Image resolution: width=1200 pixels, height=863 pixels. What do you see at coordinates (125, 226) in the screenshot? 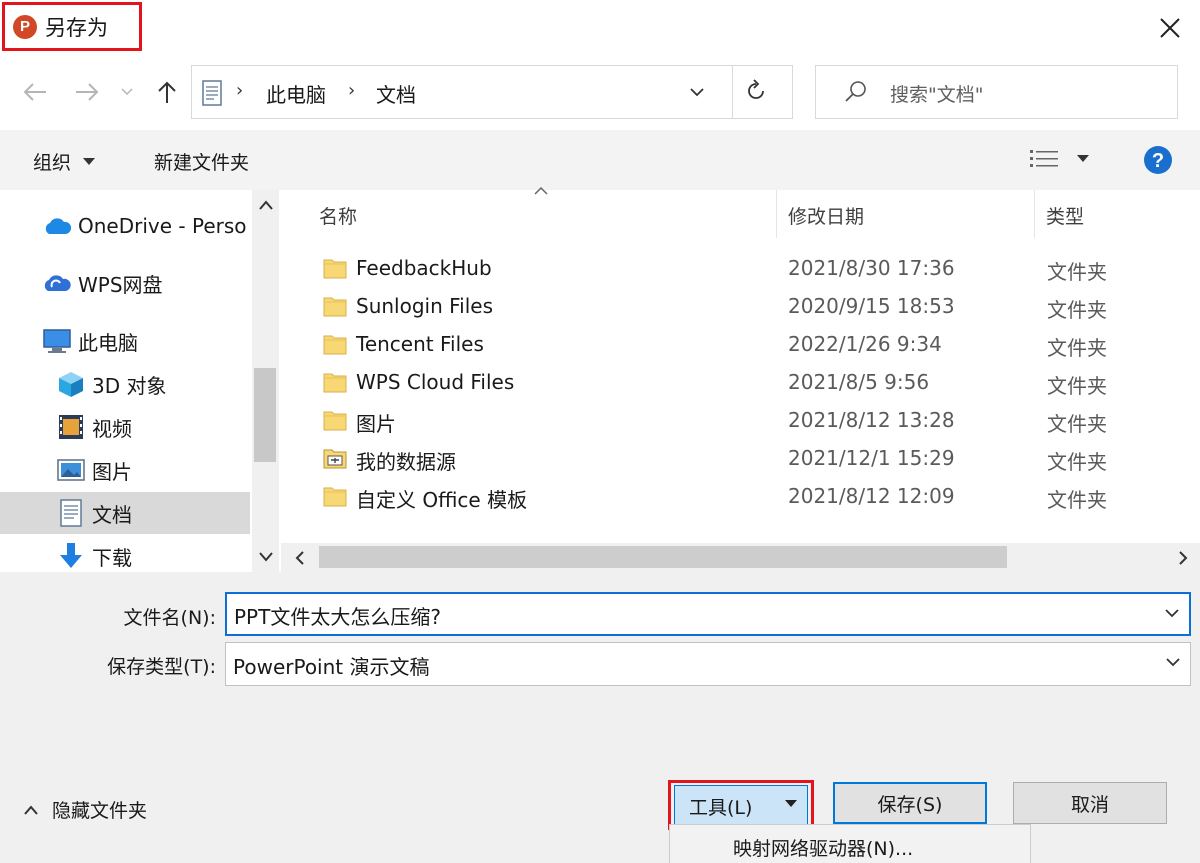
I see `nav-item-onedrive: OneDrive - Perso` at bounding box center [125, 226].